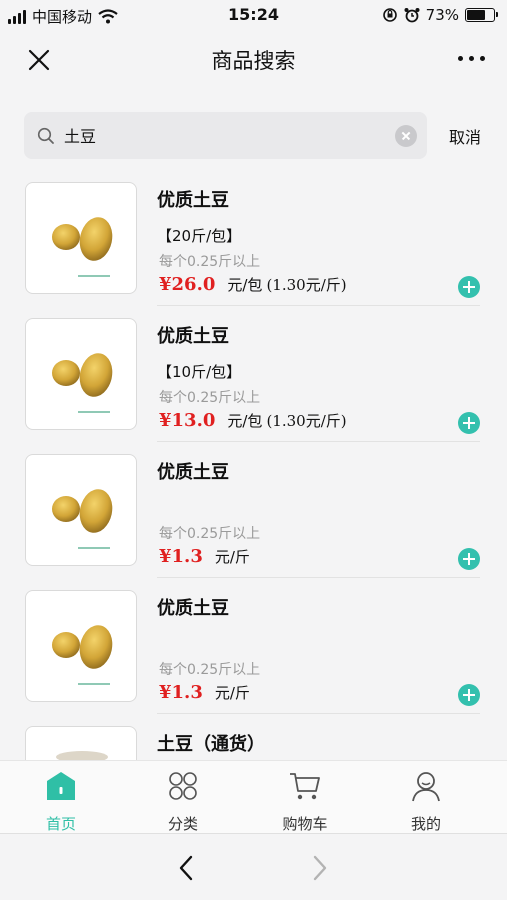  What do you see at coordinates (61, 786) in the screenshot?
I see `home-icon` at bounding box center [61, 786].